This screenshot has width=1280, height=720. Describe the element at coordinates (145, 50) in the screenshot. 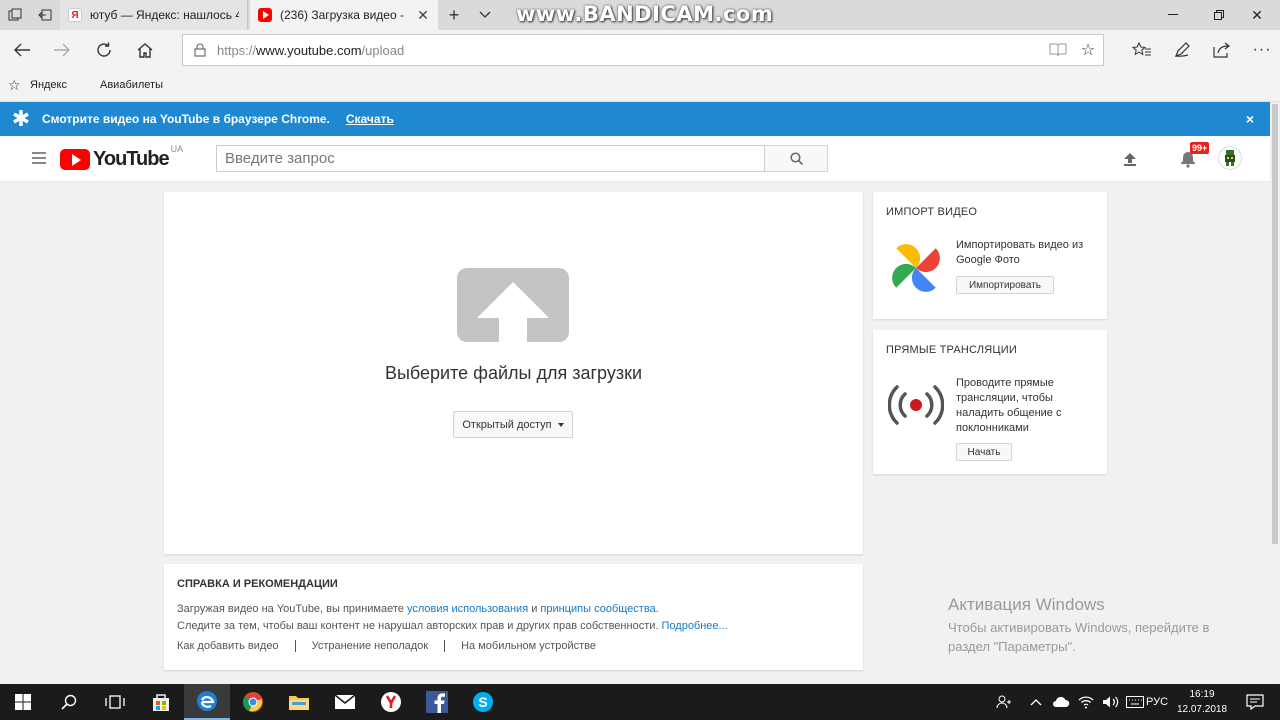

I see `home-icon` at that location.